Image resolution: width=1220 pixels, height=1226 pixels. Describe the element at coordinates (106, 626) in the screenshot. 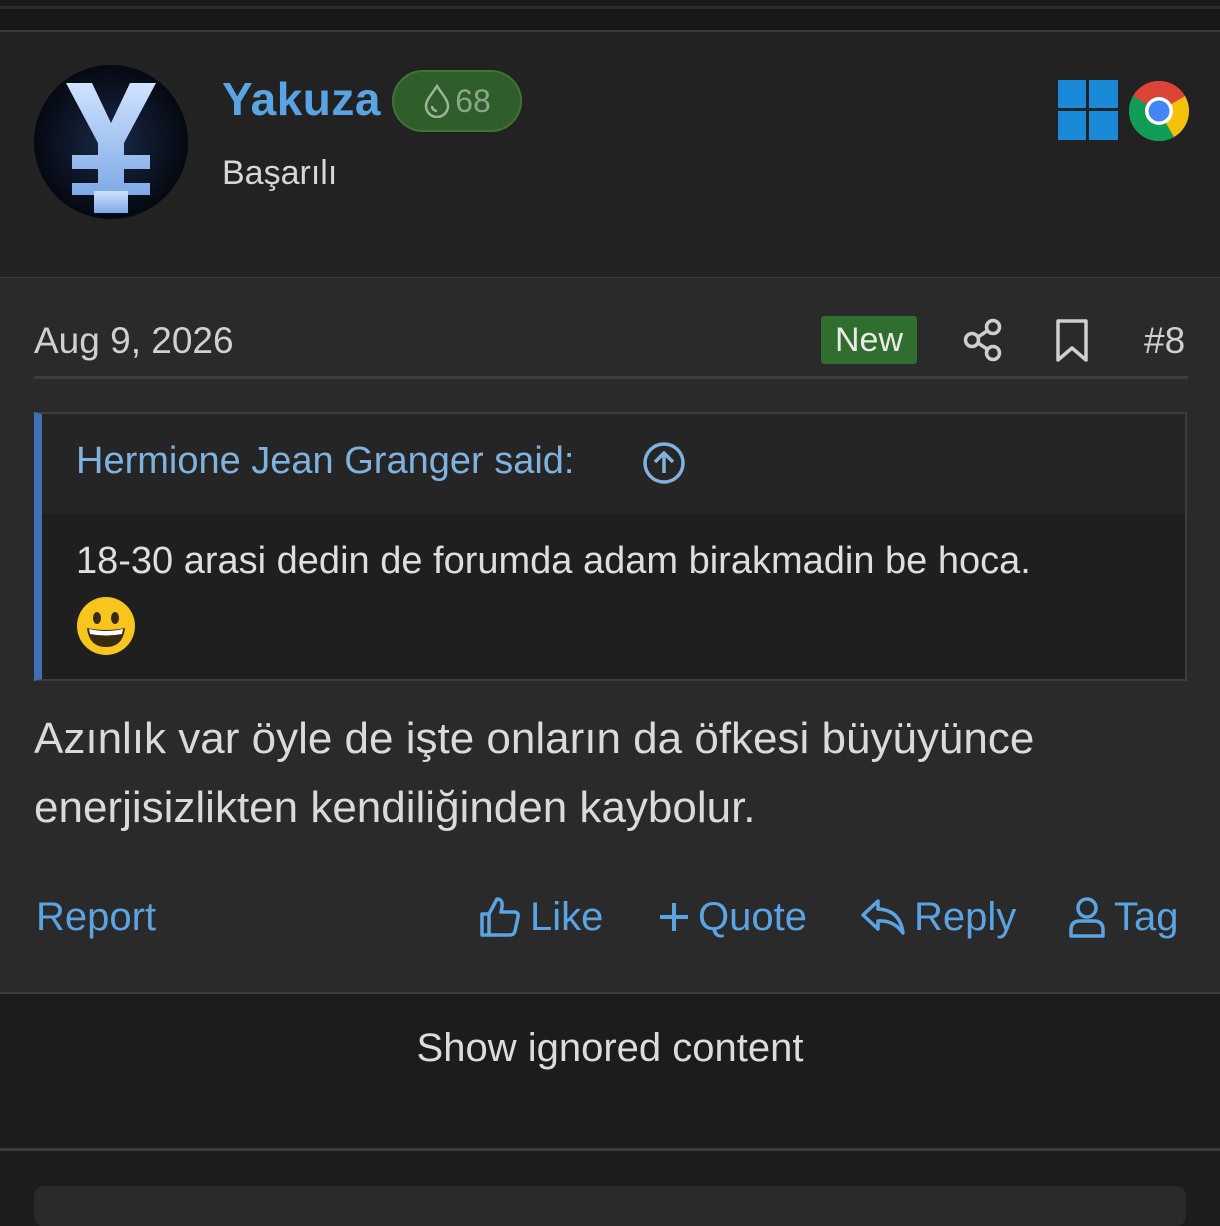

I see `grinning-face-icon` at that location.